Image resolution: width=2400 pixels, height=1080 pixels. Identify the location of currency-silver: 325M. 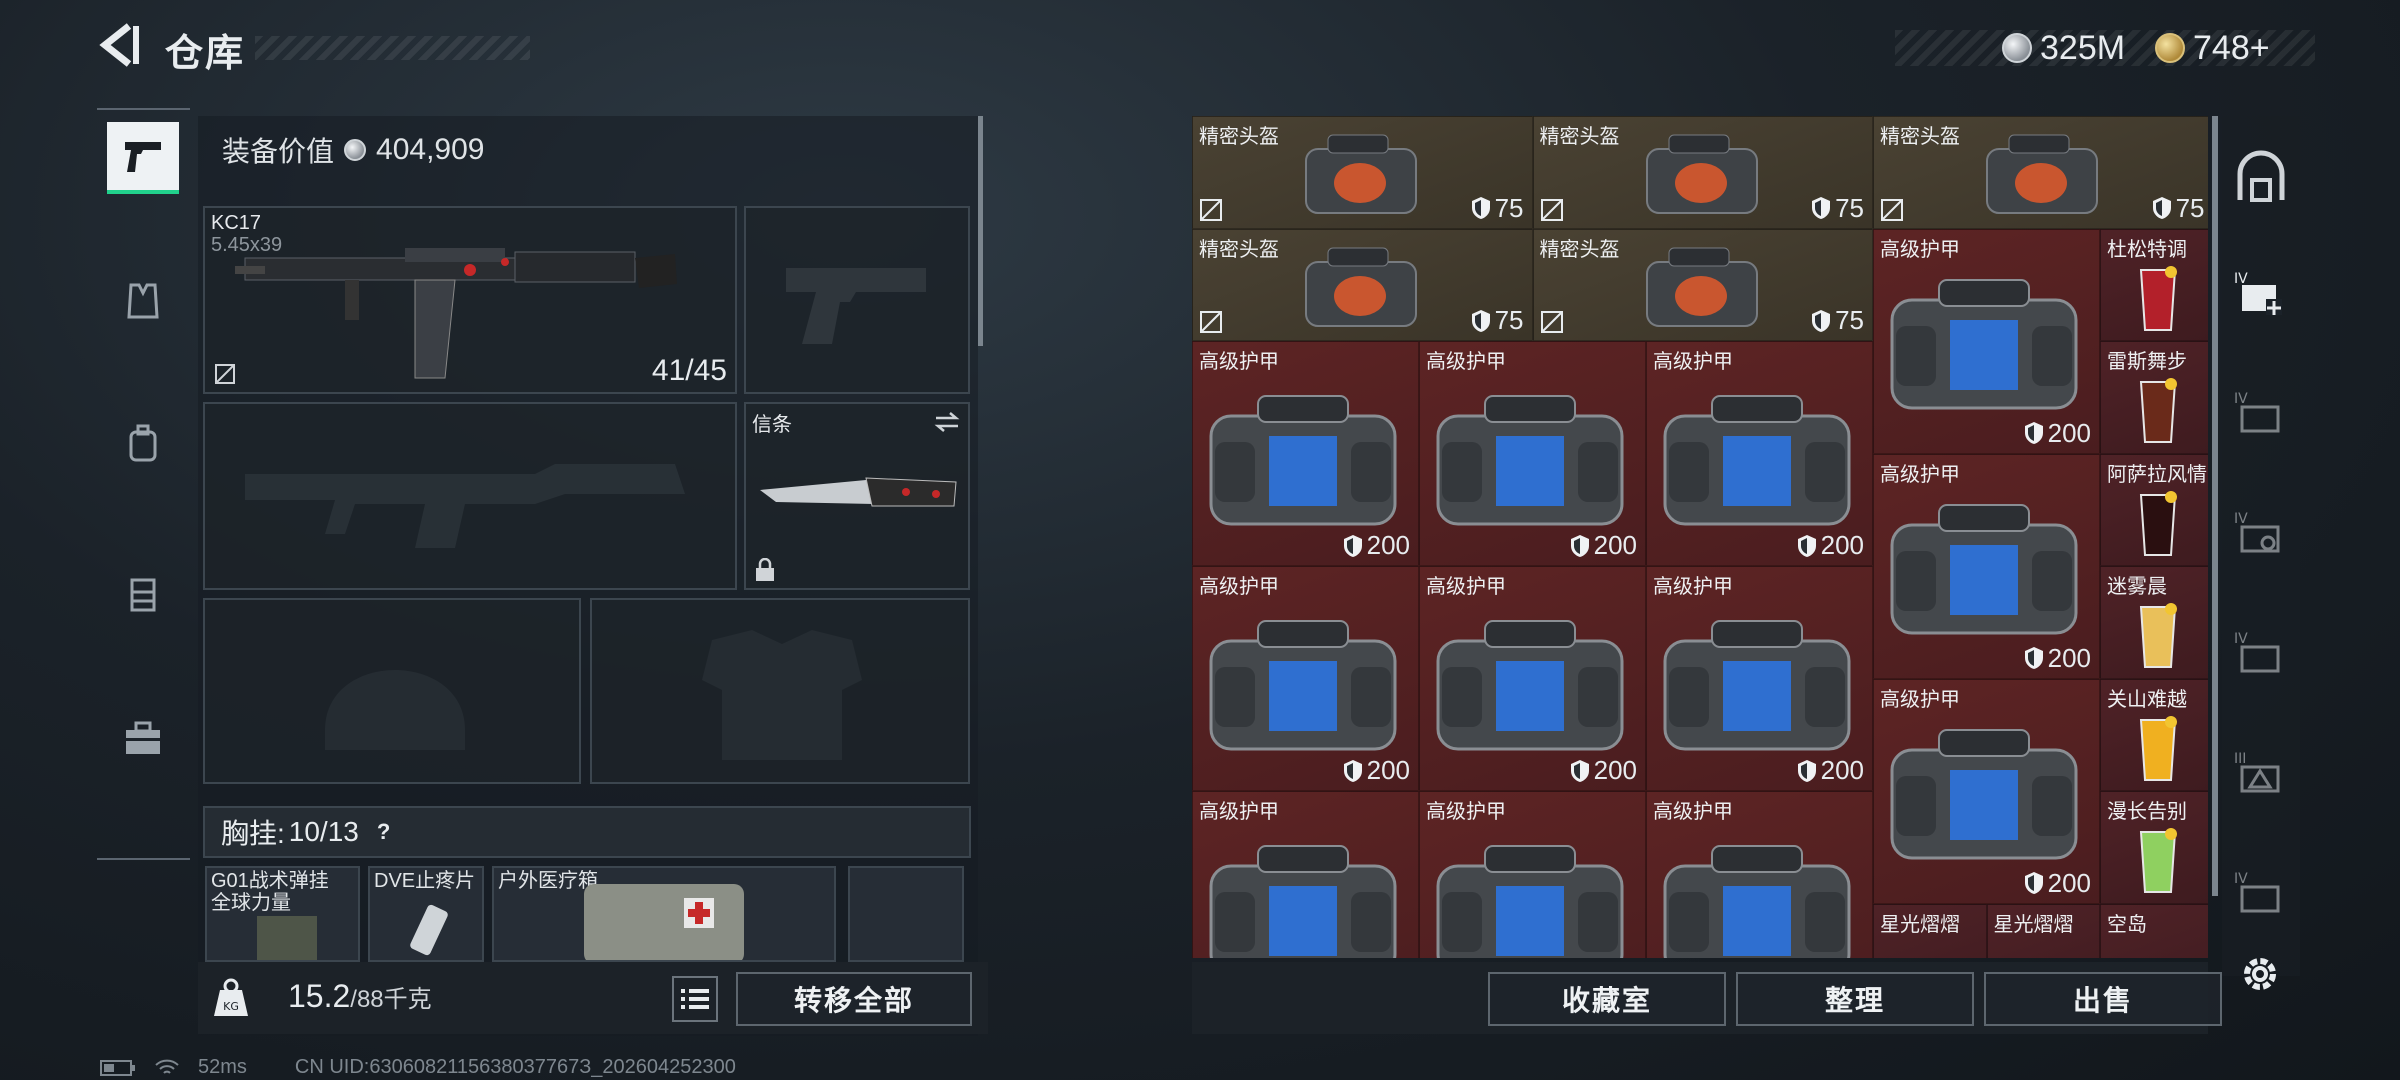
(2063, 48).